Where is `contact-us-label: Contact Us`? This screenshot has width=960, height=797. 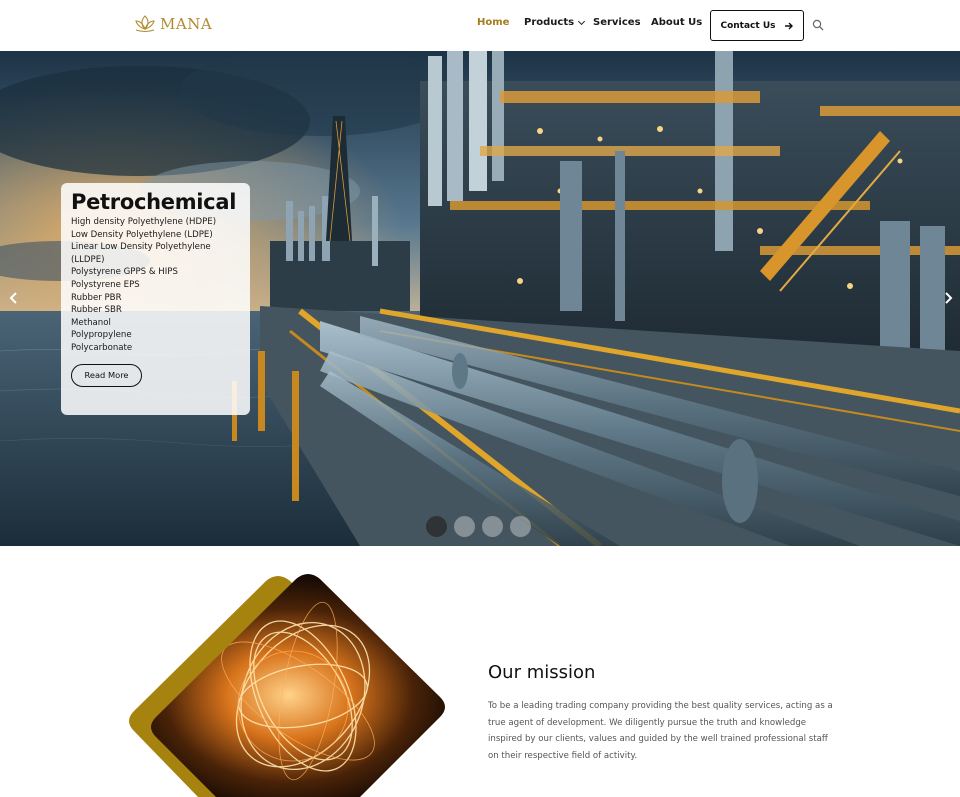
contact-us-label: Contact Us is located at coordinates (748, 25).